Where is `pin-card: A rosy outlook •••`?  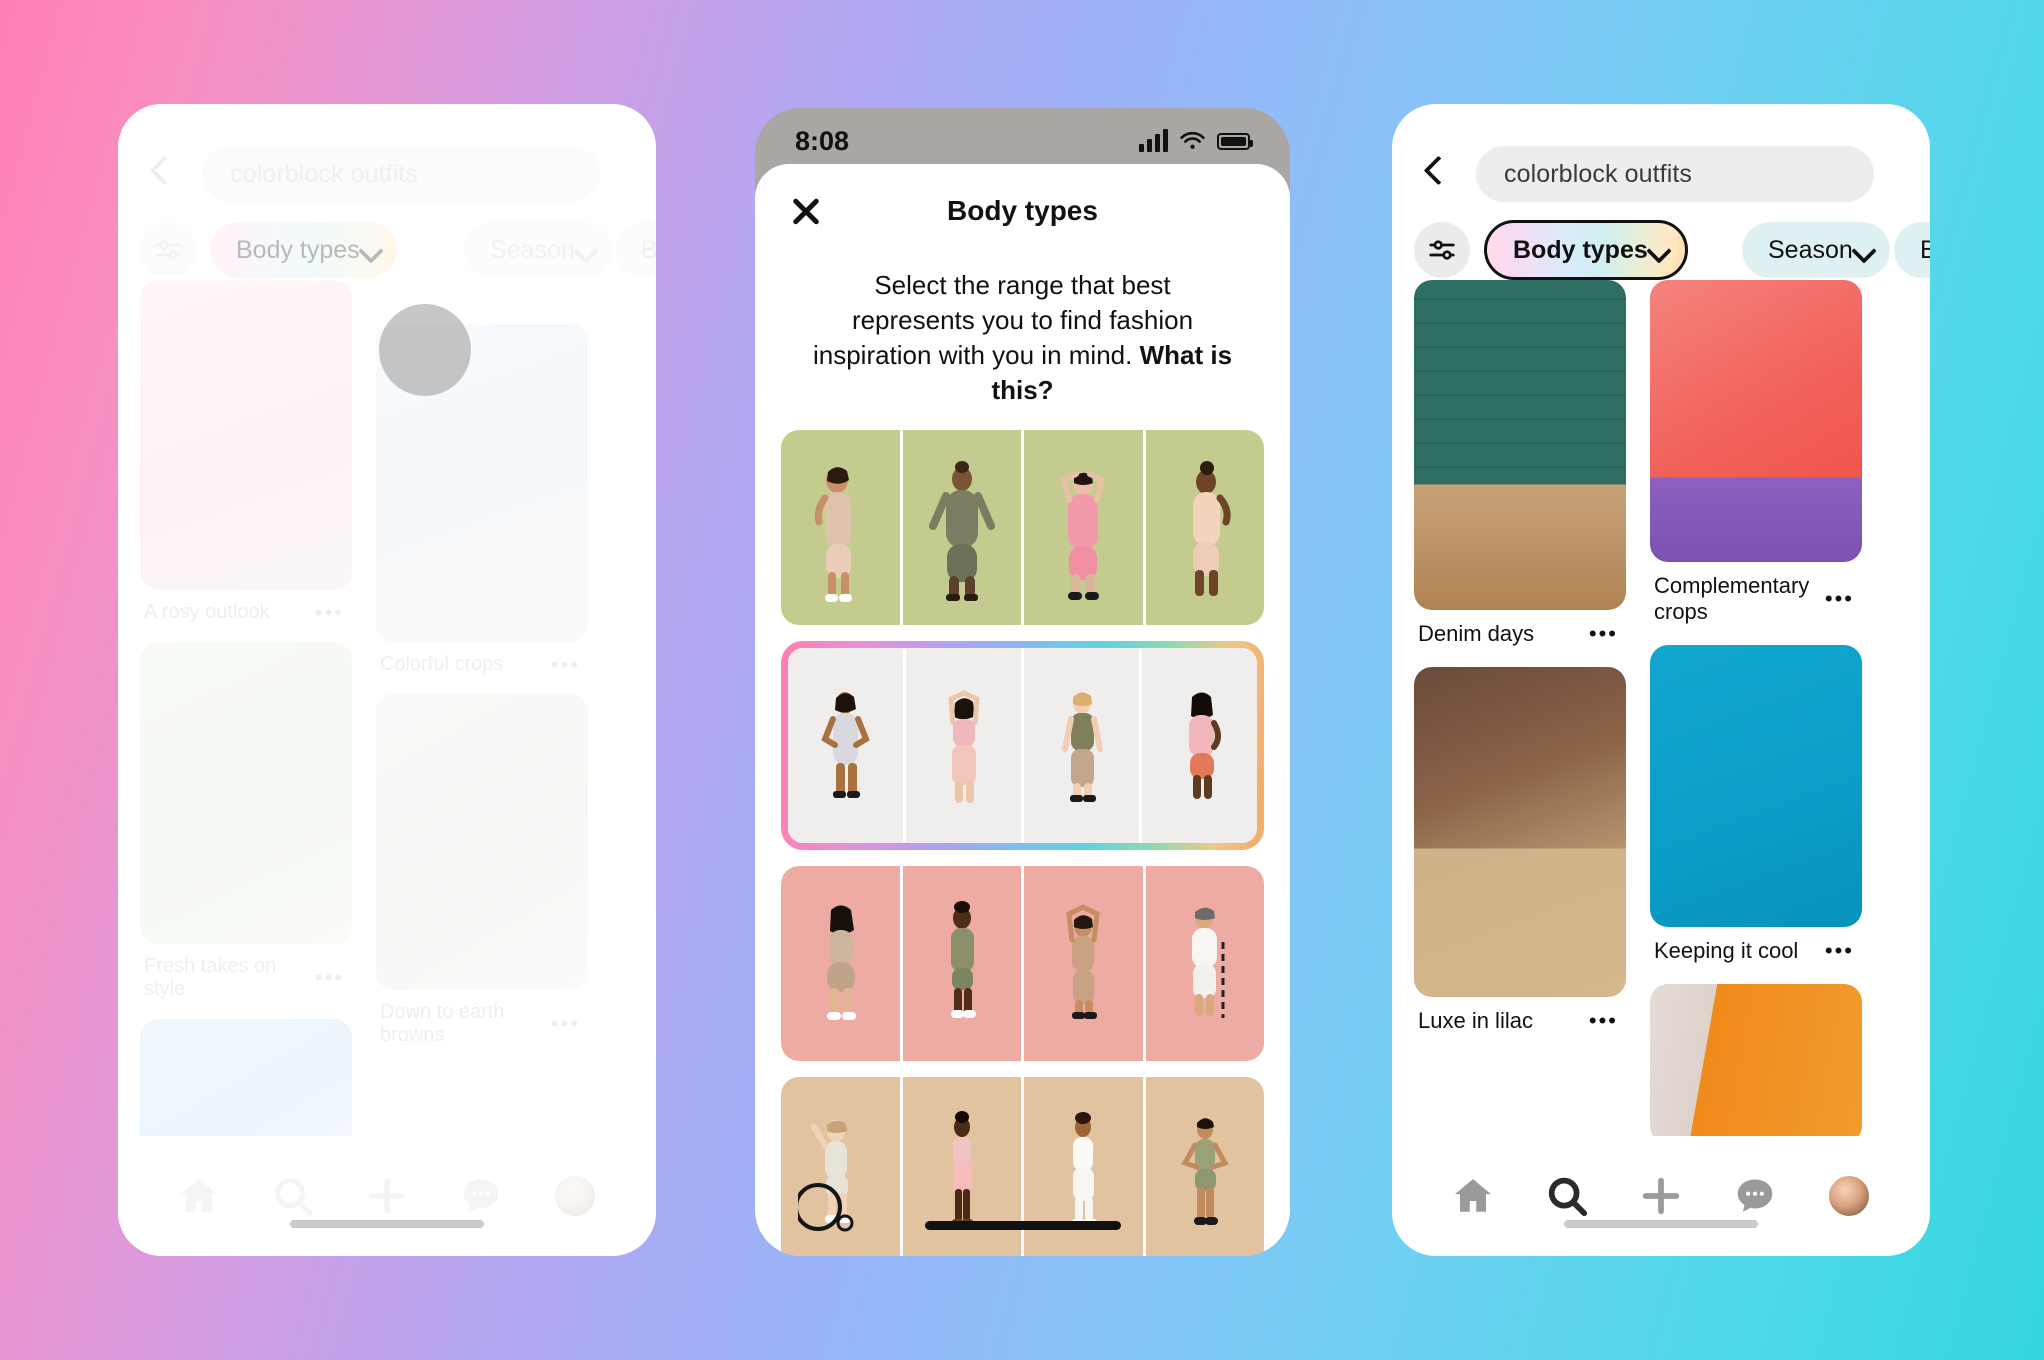
pin-card: A rosy outlook ••• is located at coordinates (246, 452).